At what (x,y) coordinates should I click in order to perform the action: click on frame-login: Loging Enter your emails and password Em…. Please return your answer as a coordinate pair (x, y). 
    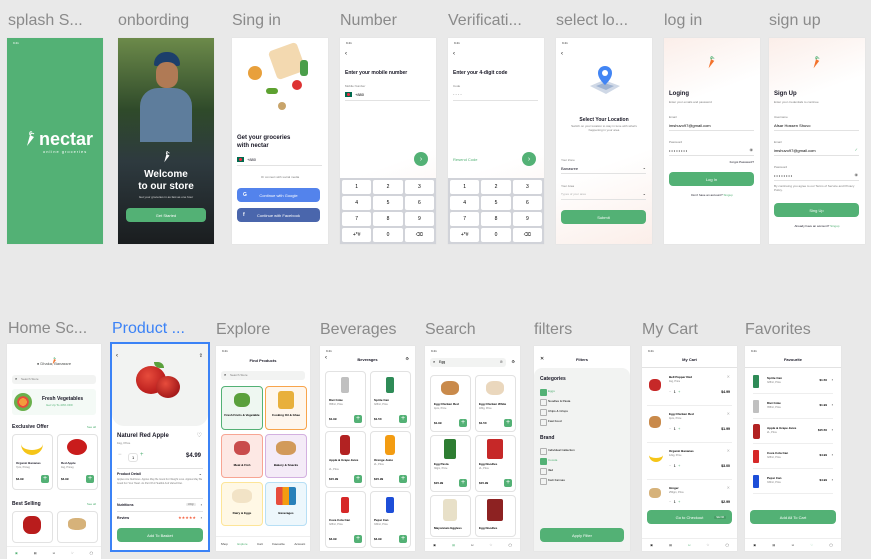
    Looking at the image, I should click on (712, 141).